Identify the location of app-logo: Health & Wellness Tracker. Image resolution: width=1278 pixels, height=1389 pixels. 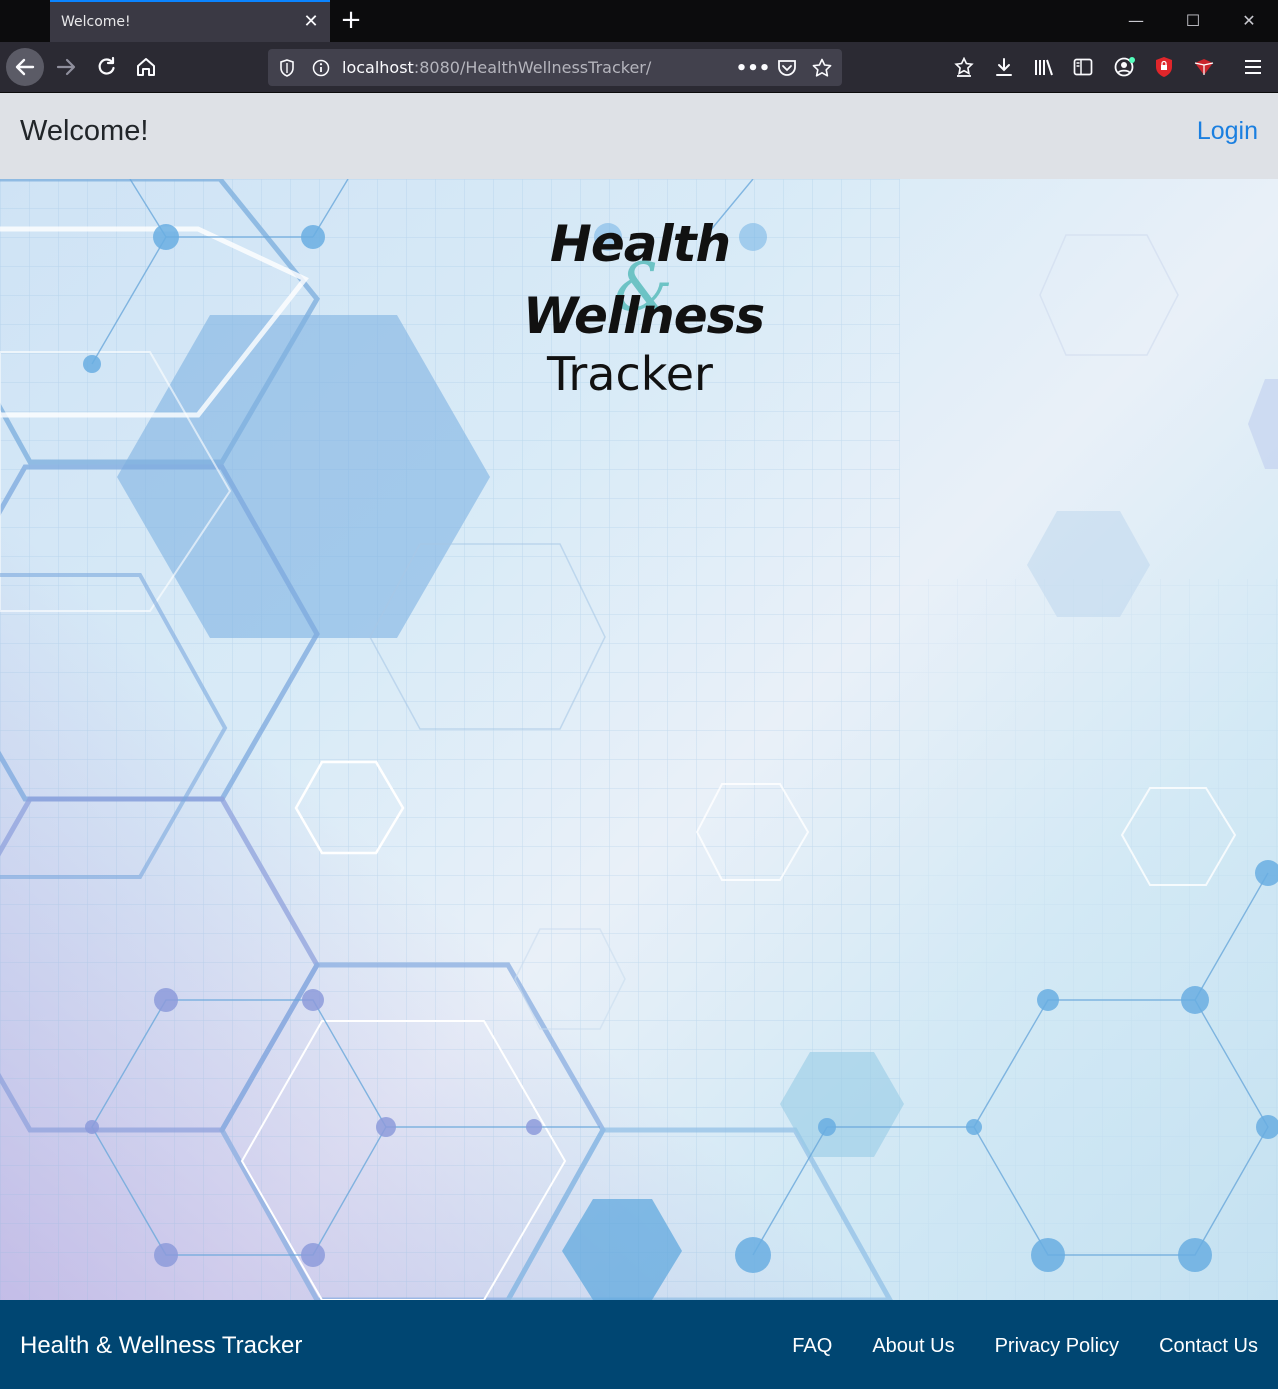
(640, 305).